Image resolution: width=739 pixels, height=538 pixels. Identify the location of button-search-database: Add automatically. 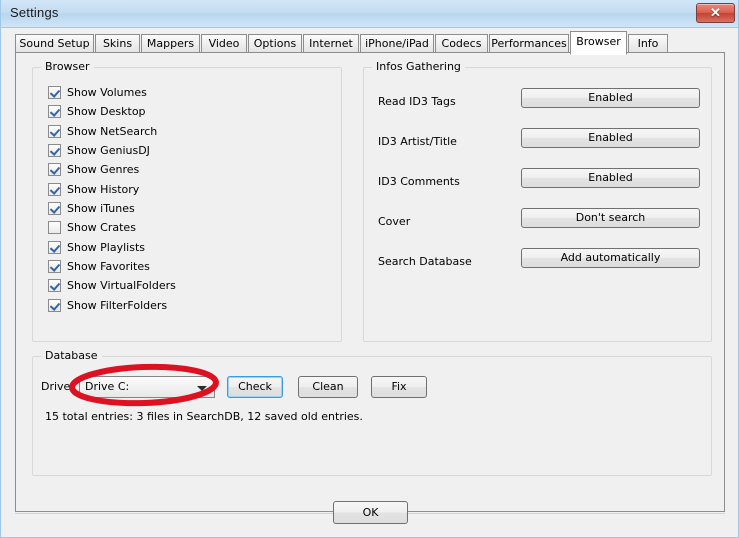
(610, 258).